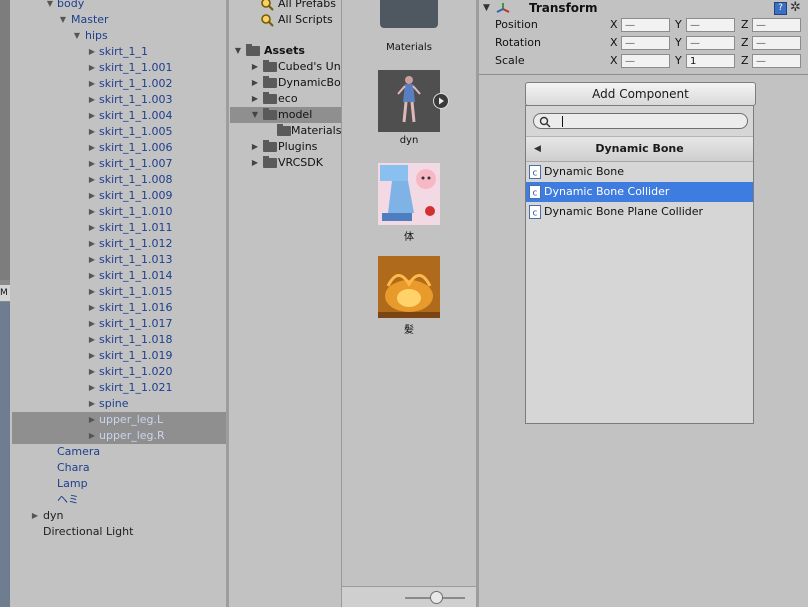 The width and height of the screenshot is (808, 607). I want to click on position-x-field: —, so click(645, 25).